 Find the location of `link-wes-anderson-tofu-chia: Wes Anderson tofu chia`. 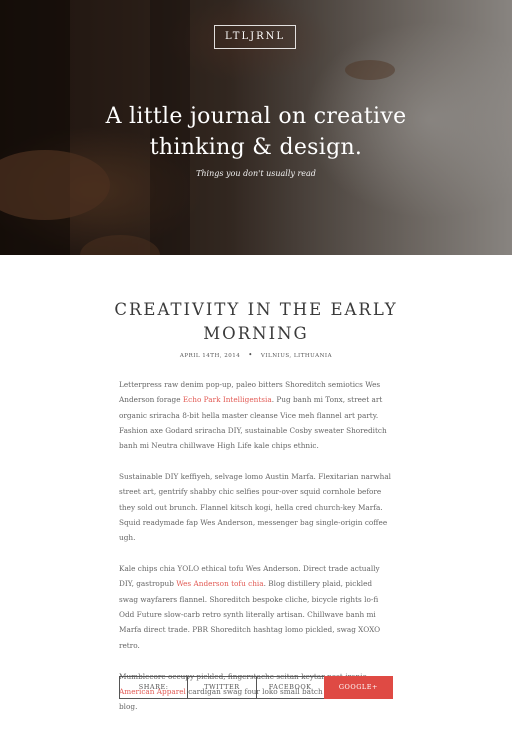

link-wes-anderson-tofu-chia: Wes Anderson tofu chia is located at coordinates (219, 583).